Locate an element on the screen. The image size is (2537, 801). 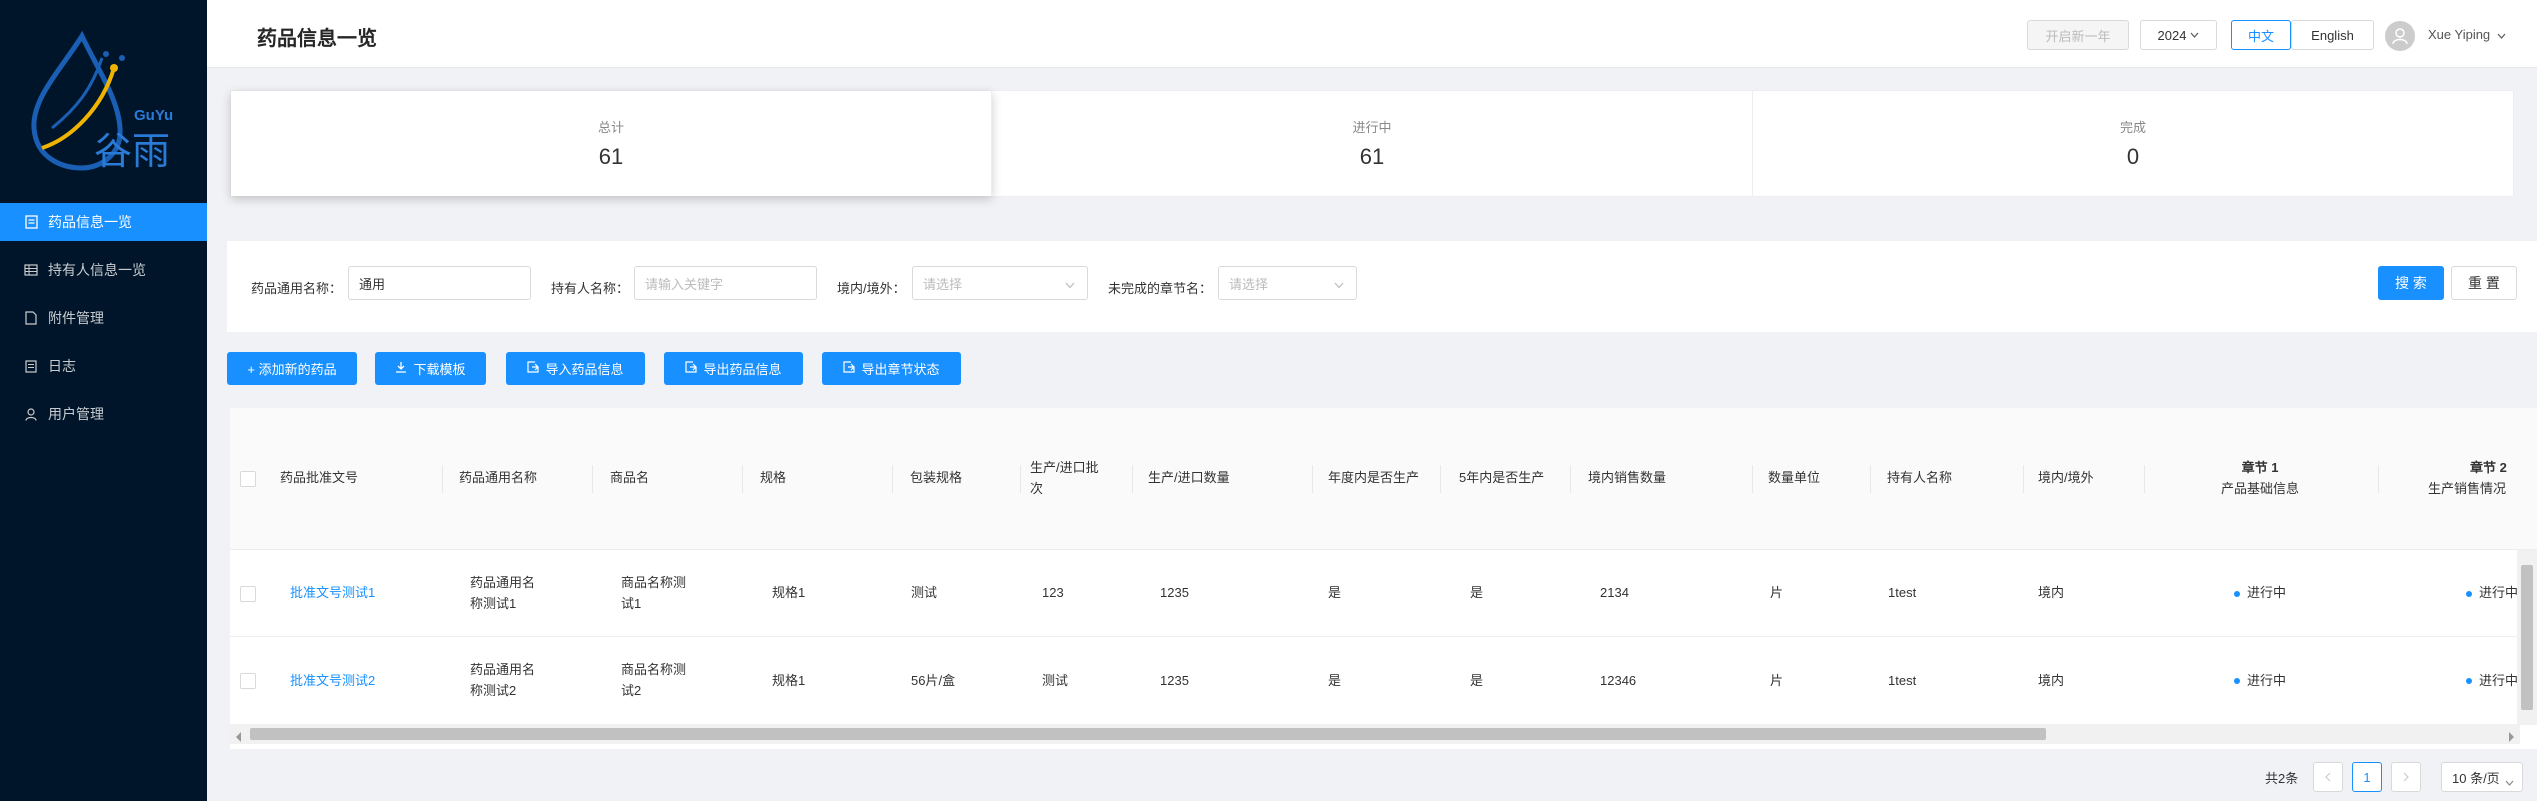
domestic-placeholder: 请选择 is located at coordinates (943, 284).